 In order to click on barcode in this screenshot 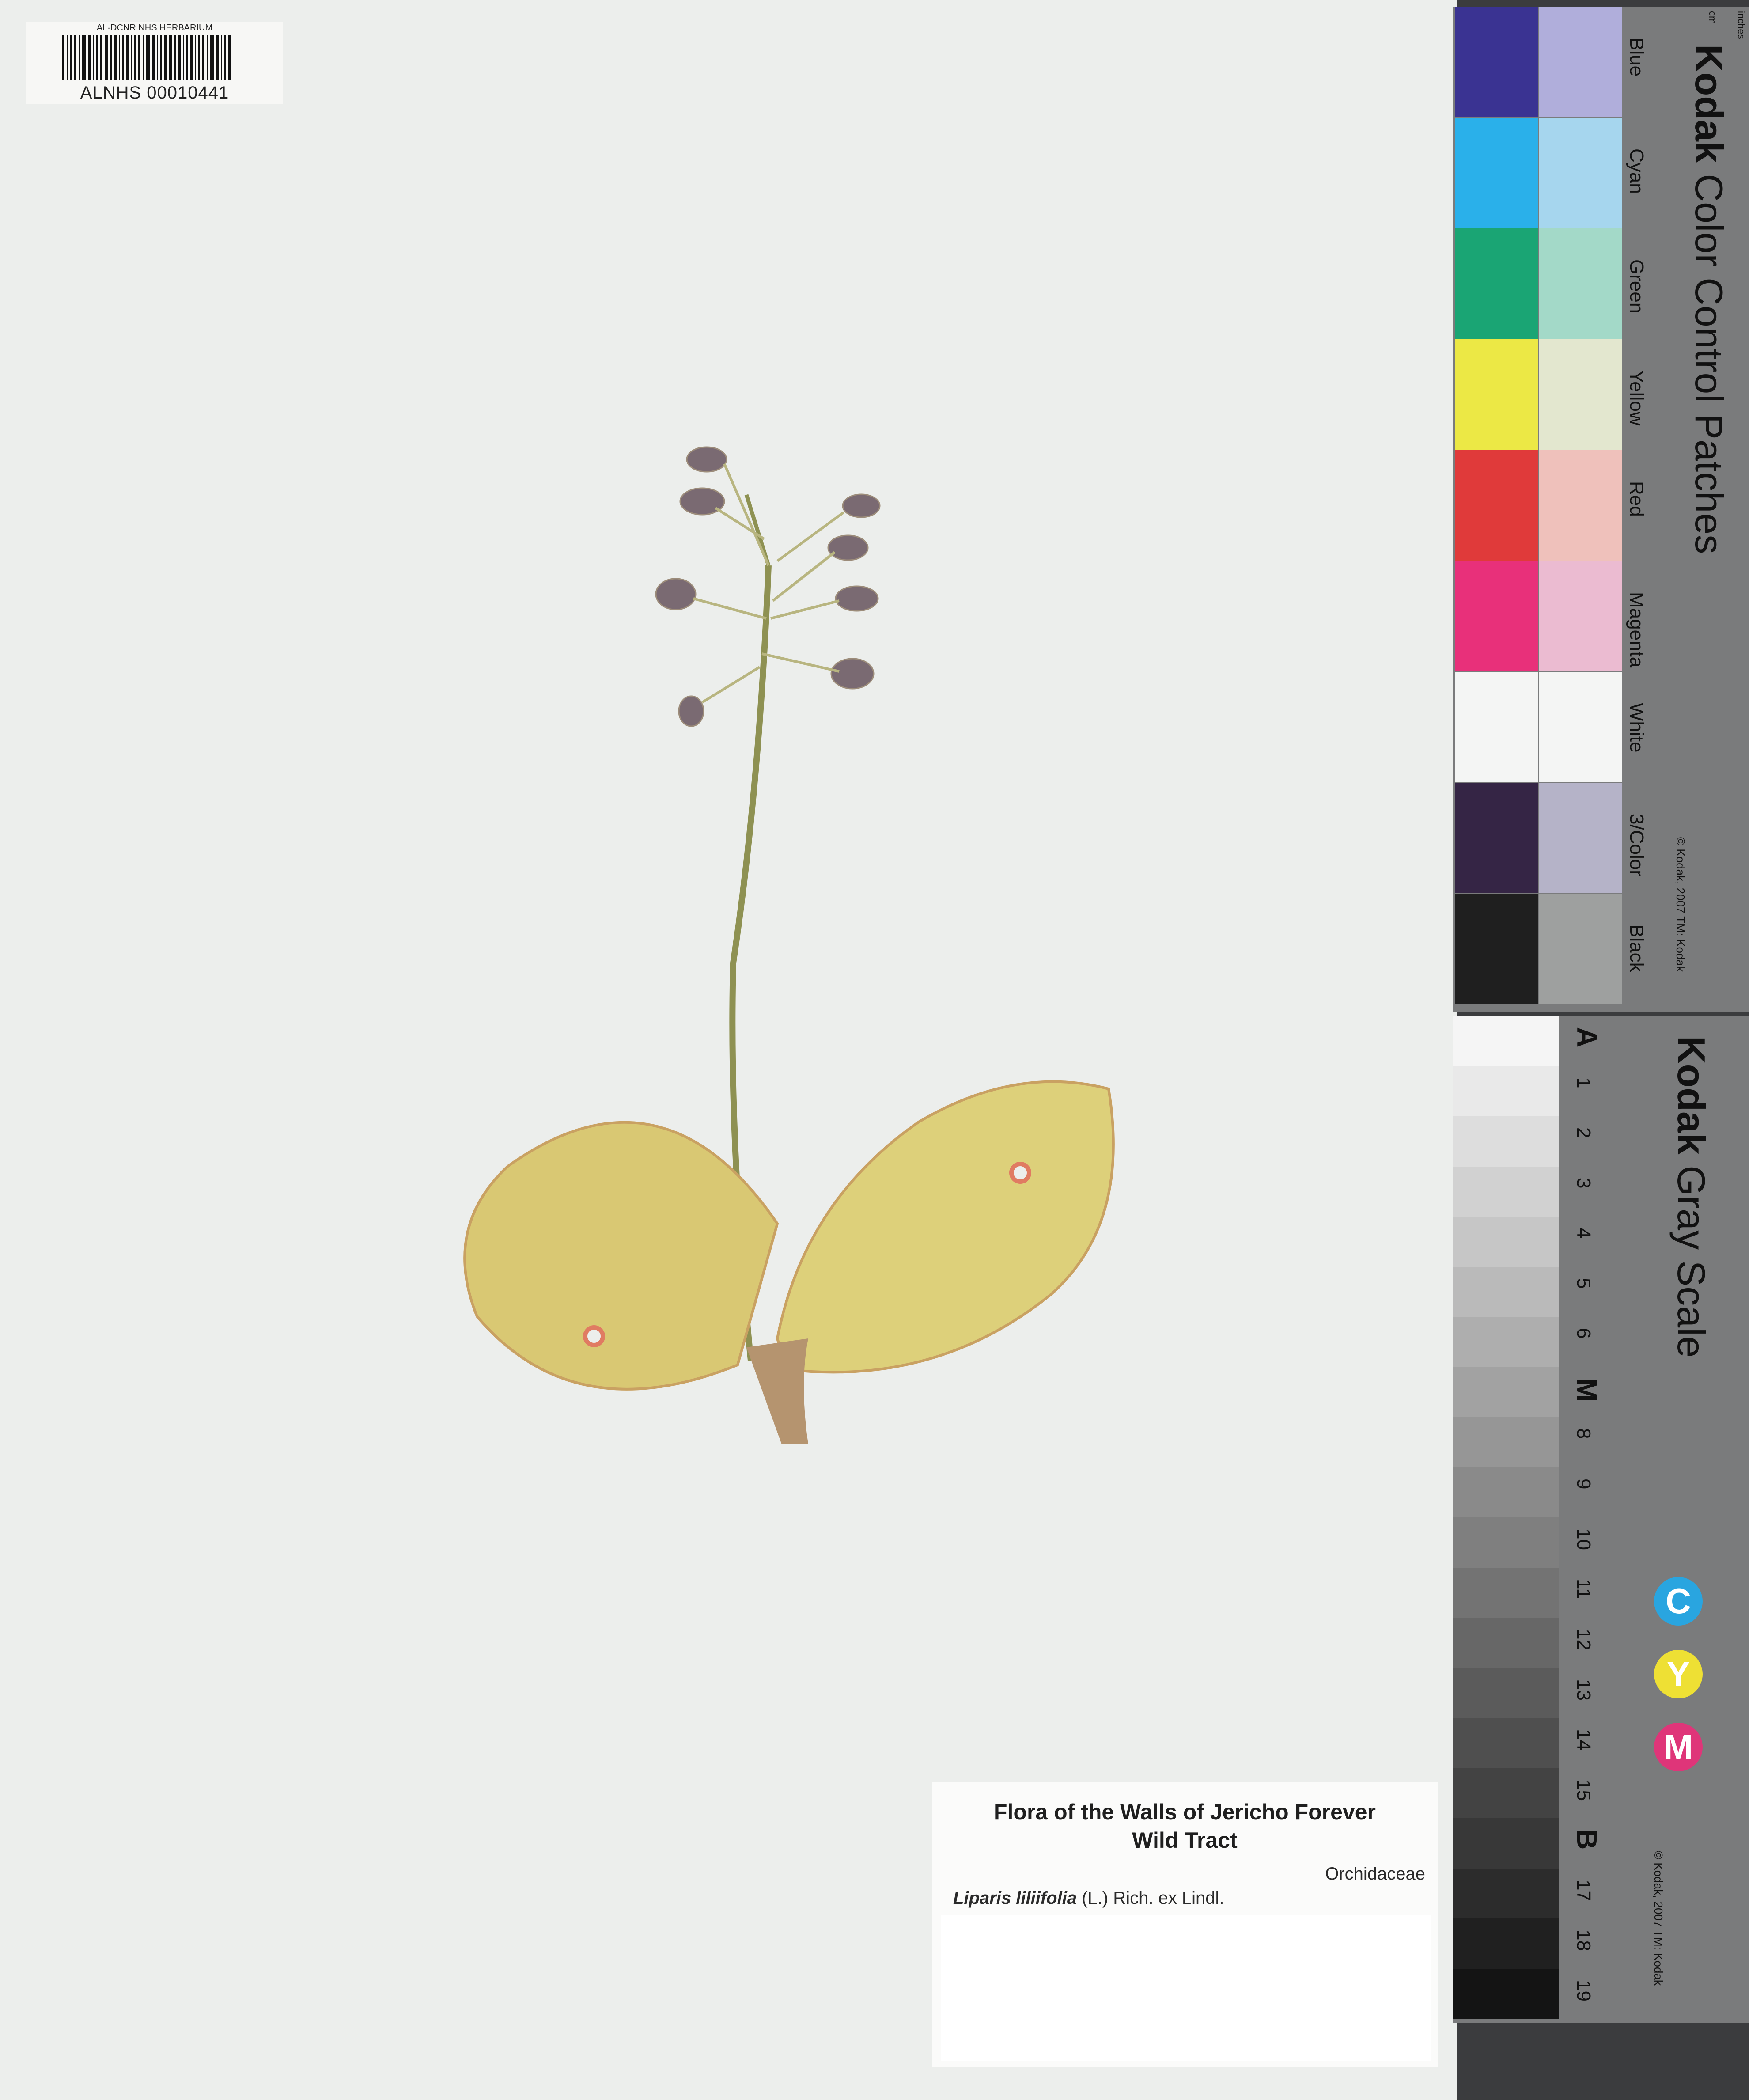, I will do `click(154, 58)`.